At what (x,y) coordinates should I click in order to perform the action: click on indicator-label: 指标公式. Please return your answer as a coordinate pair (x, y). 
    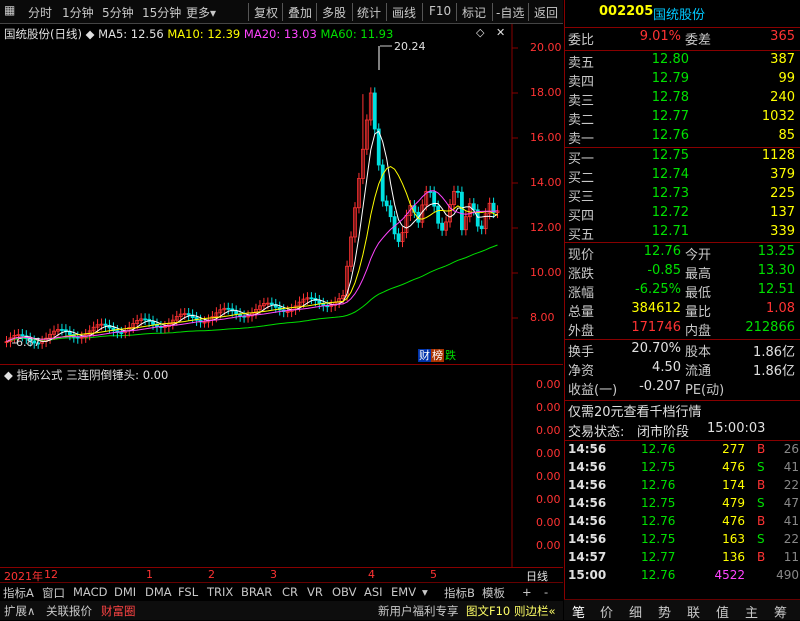
    Looking at the image, I should click on (40, 375).